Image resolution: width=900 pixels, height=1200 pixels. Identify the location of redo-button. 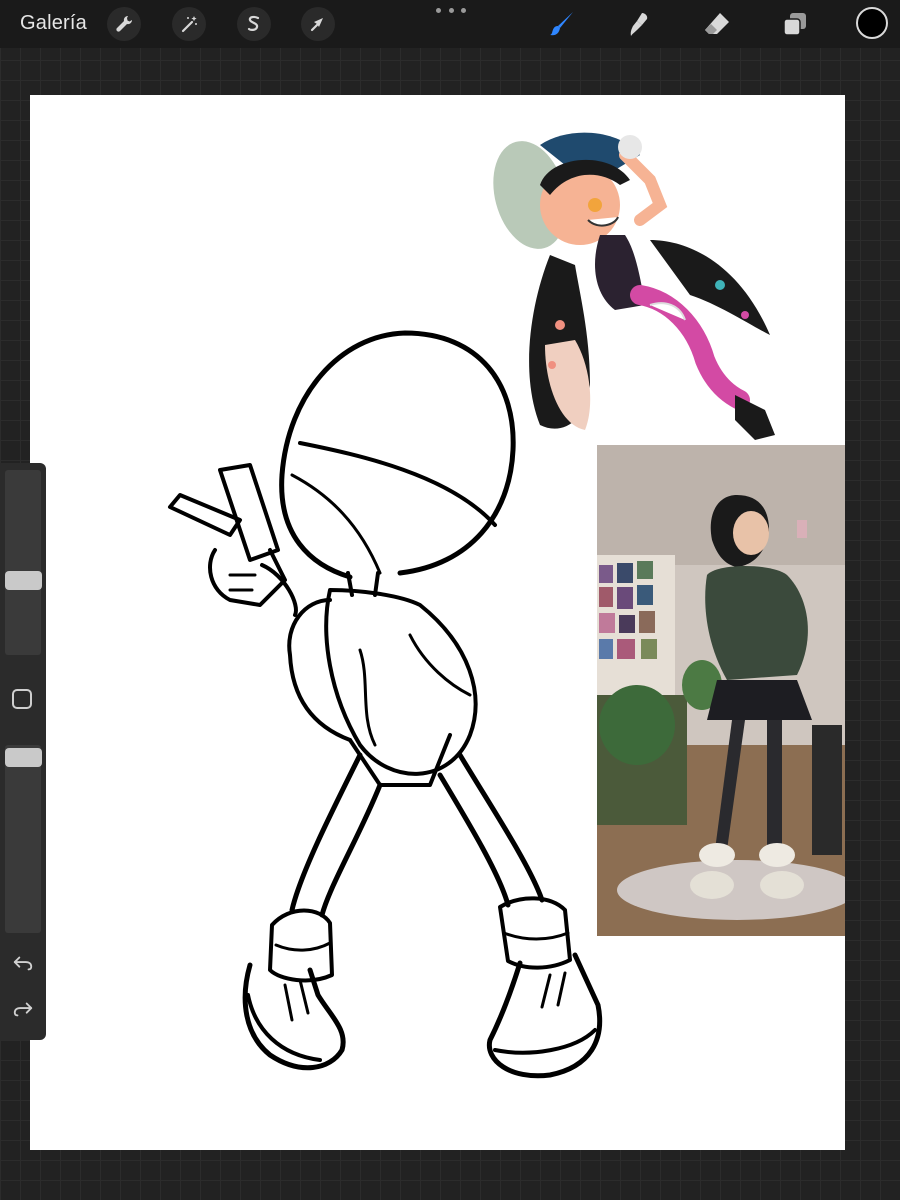
(23, 1009).